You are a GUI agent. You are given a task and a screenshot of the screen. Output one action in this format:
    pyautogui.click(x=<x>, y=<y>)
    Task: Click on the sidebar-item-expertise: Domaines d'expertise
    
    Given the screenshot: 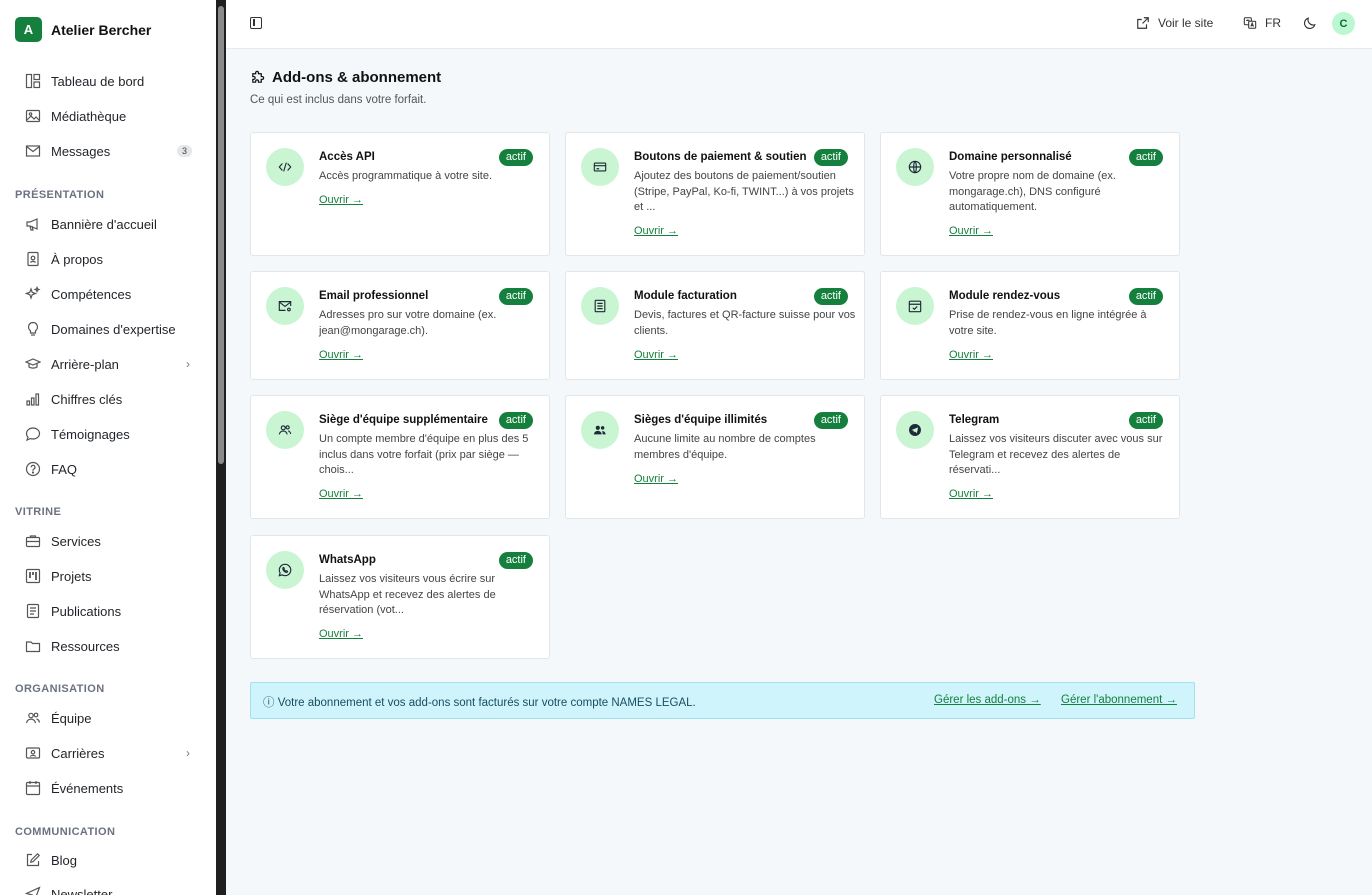 What is the action you would take?
    pyautogui.click(x=109, y=329)
    